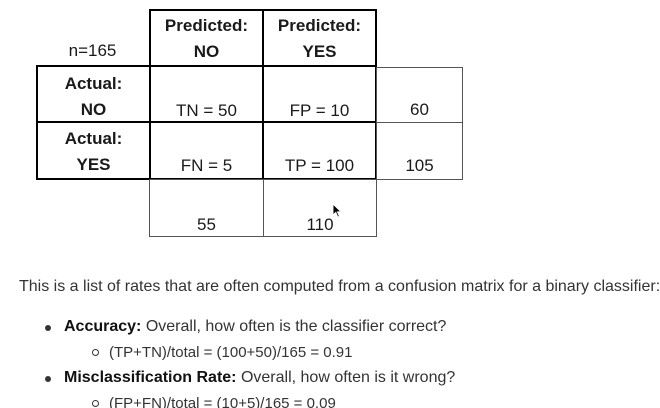 This screenshot has width=660, height=408. Describe the element at coordinates (320, 224) in the screenshot. I see `column-total-yes-value: 110` at that location.